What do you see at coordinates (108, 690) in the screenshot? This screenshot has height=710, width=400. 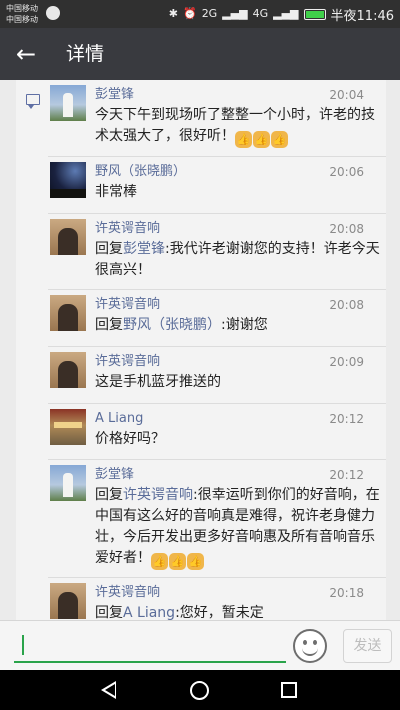 I see `nav-back-icon` at bounding box center [108, 690].